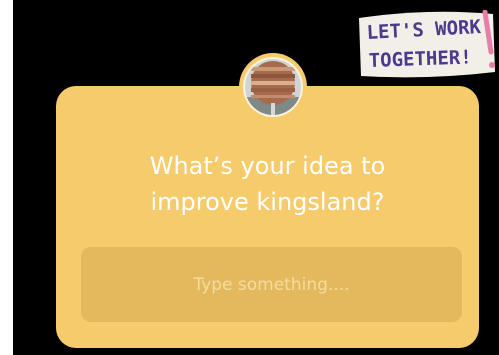 This screenshot has width=499, height=355. What do you see at coordinates (420, 59) in the screenshot?
I see `sticker-line2: TOGETHER!` at bounding box center [420, 59].